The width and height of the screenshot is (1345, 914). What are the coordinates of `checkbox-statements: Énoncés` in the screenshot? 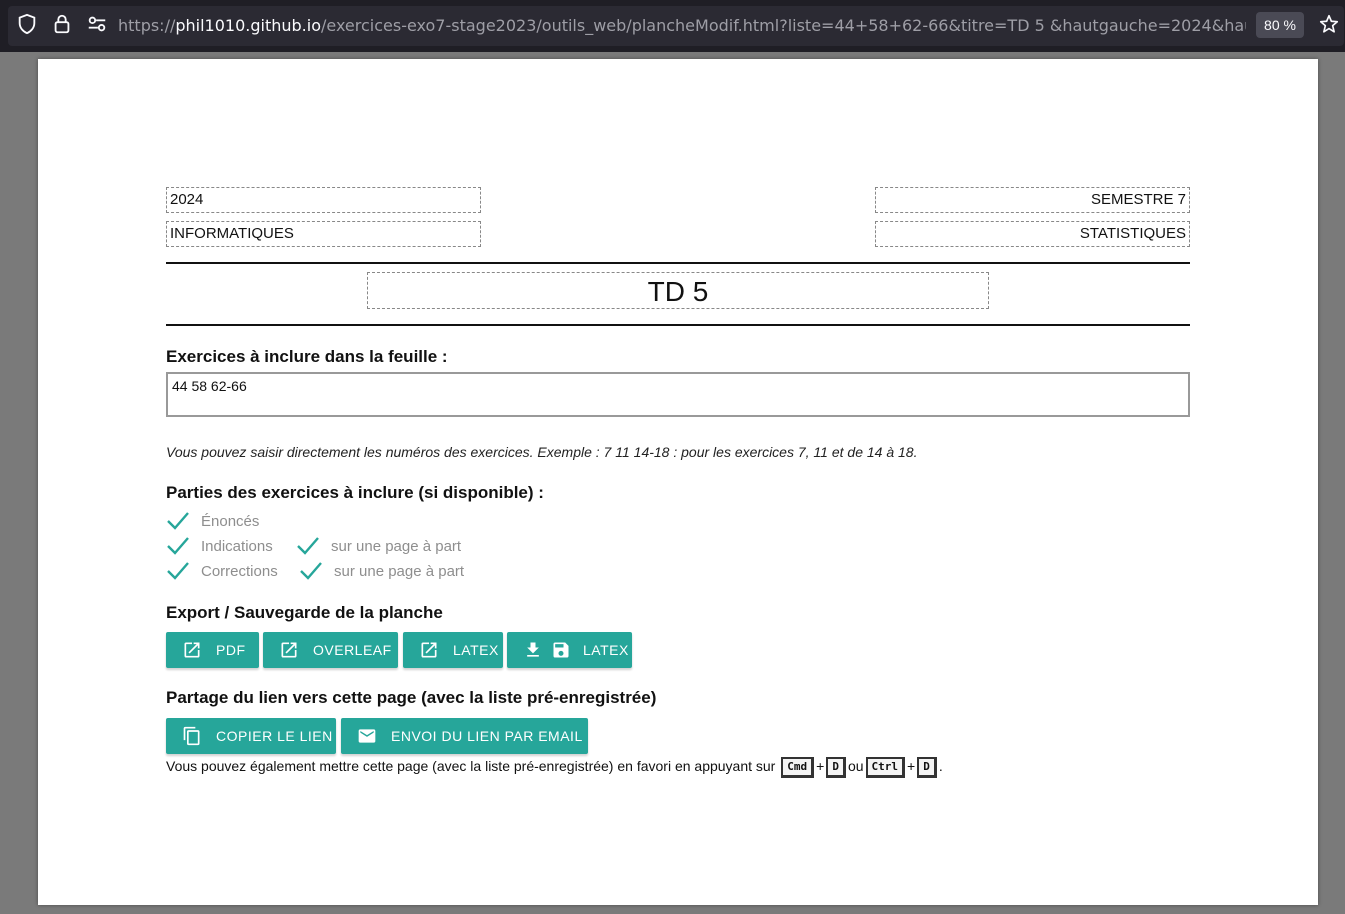 It's located at (212, 521).